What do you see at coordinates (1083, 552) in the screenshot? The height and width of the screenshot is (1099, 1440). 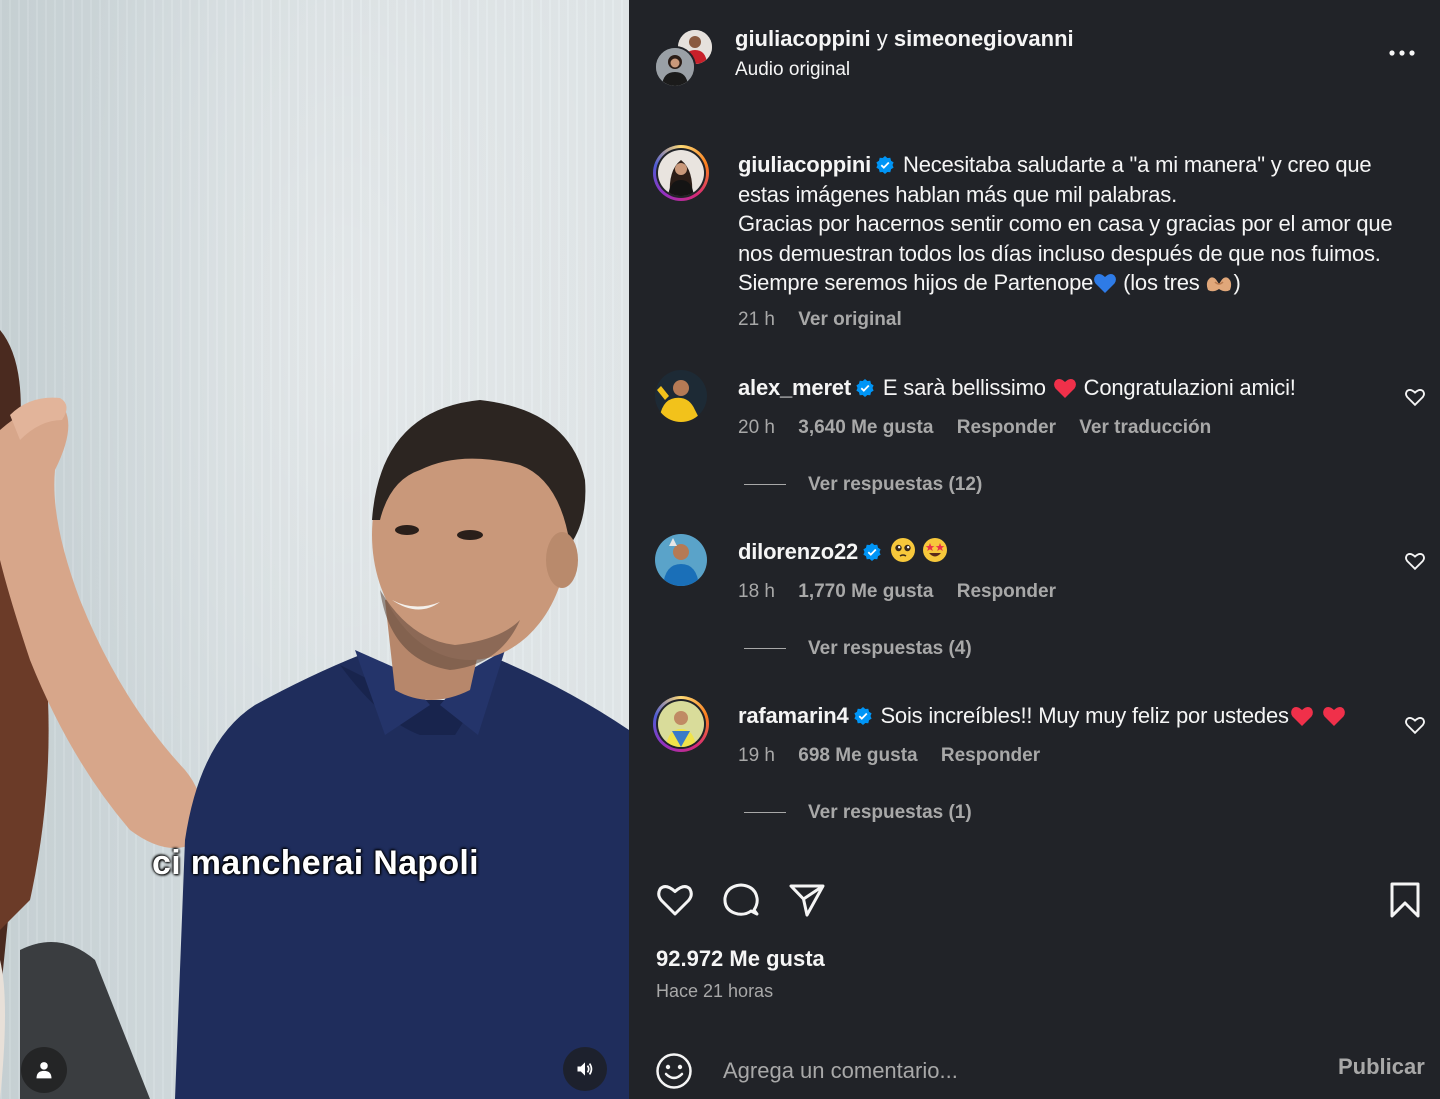 I see `comment-text: dilorenzo22` at bounding box center [1083, 552].